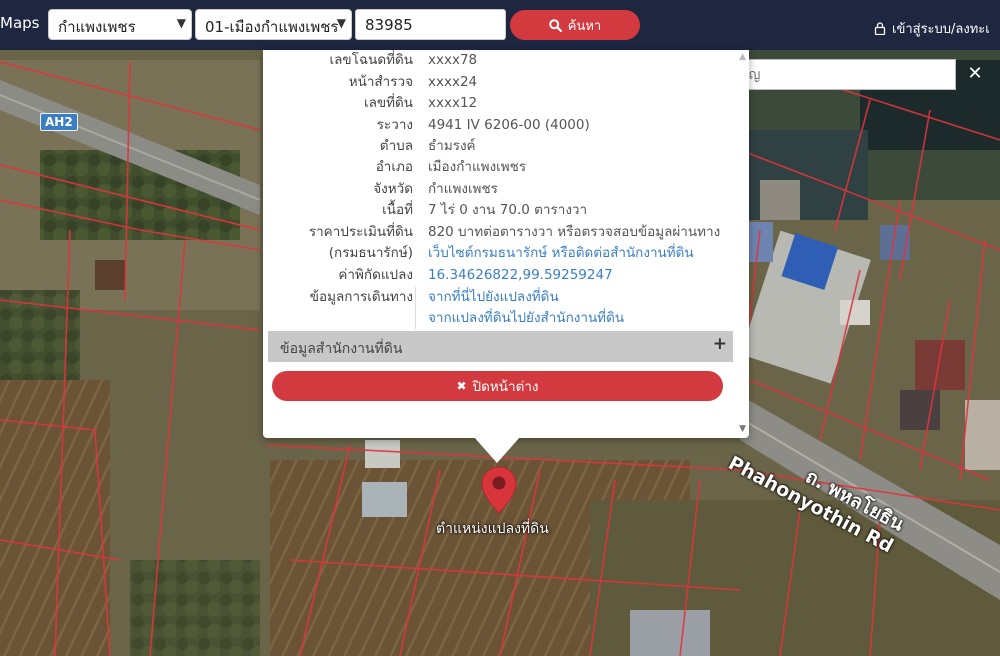  I want to click on plus-icon: +, so click(719, 344).